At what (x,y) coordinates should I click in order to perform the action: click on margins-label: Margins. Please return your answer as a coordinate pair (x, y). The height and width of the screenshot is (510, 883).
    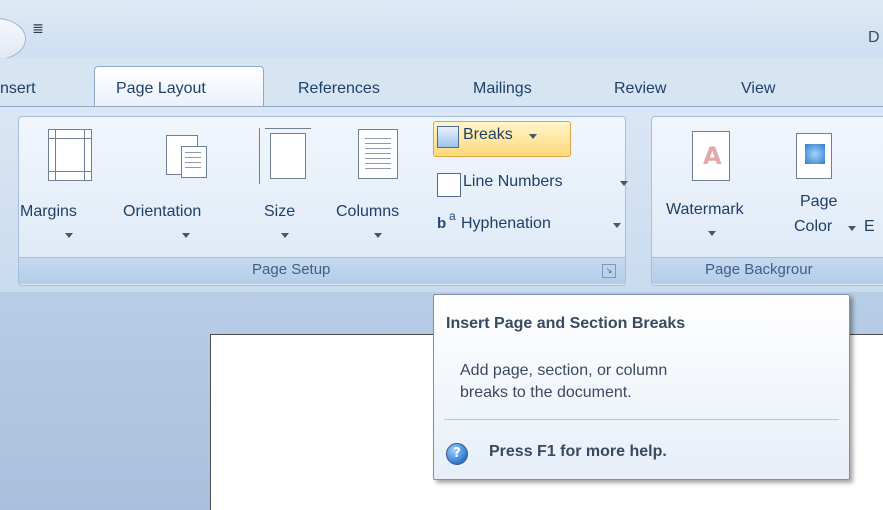
    Looking at the image, I should click on (48, 211).